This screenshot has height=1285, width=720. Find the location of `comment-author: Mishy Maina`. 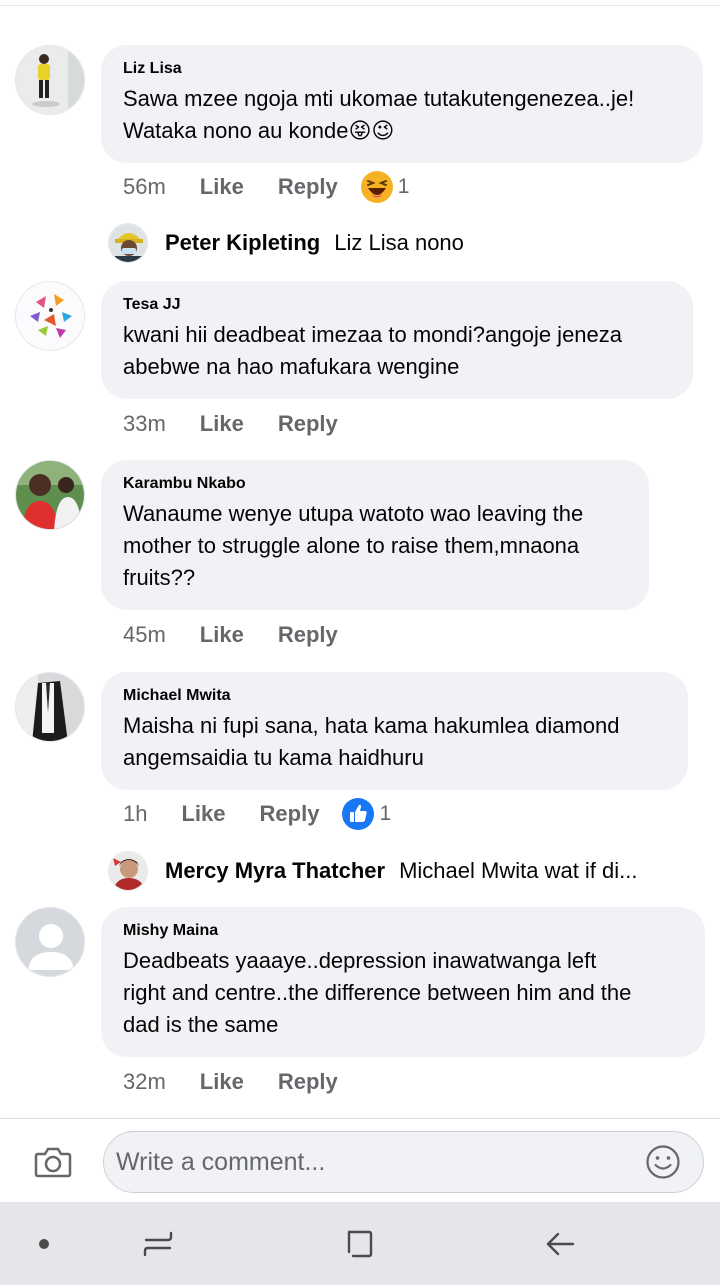

comment-author: Mishy Maina is located at coordinates (403, 931).